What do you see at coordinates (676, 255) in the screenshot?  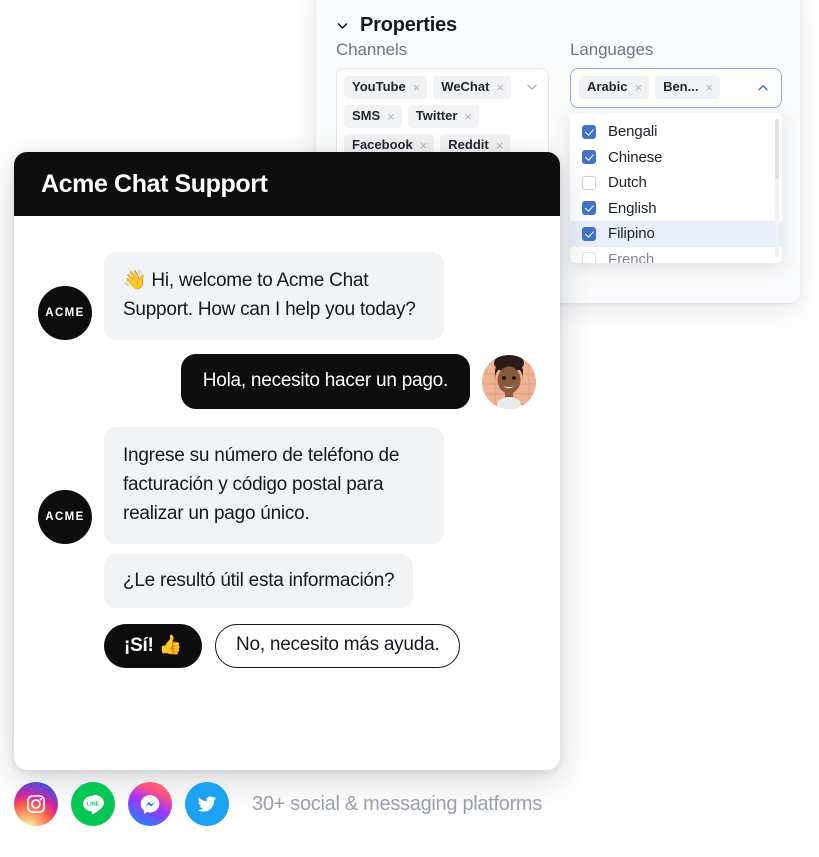 I see `dropdown-option-french: French` at bounding box center [676, 255].